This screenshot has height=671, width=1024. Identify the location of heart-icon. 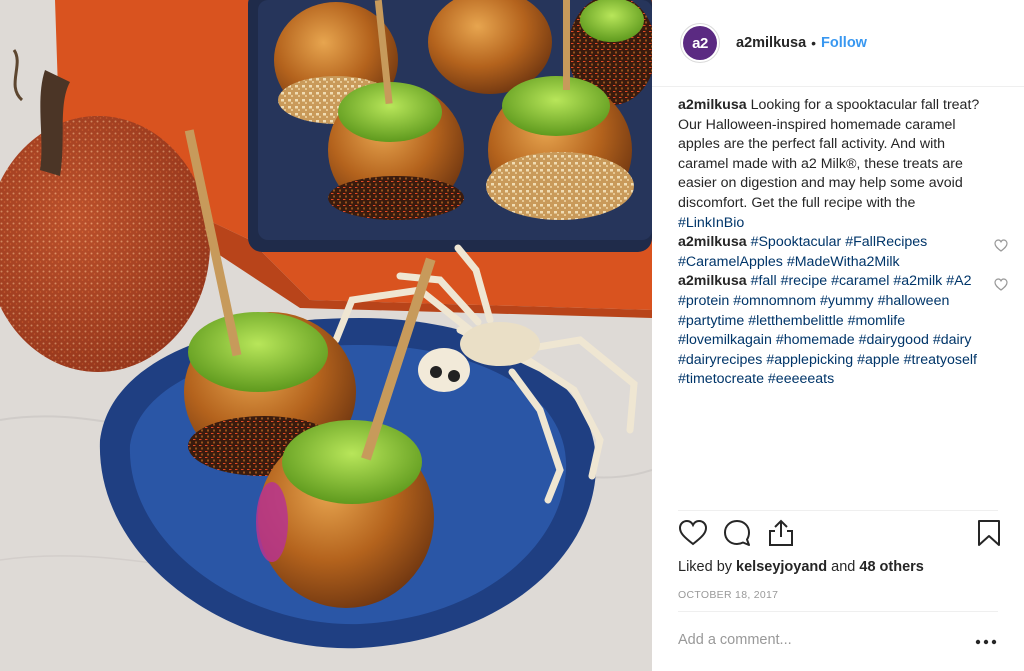
(693, 533).